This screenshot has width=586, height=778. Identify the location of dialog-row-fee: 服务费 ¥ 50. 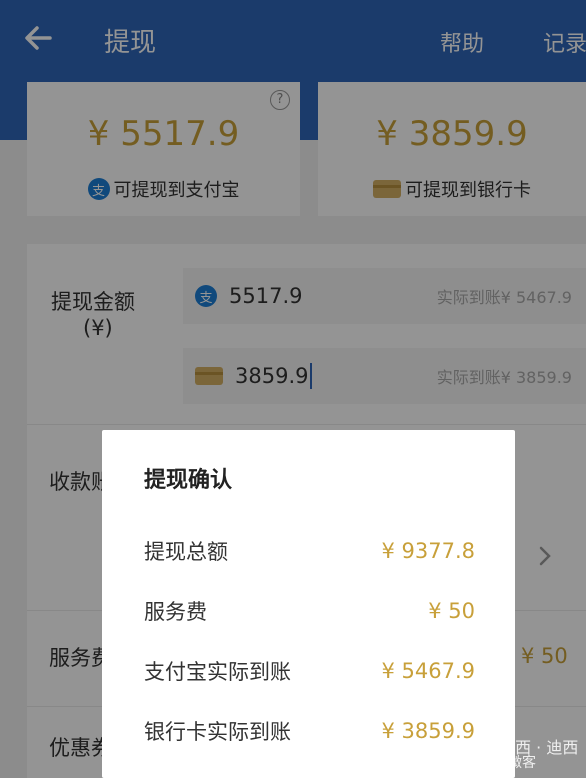
(309, 611).